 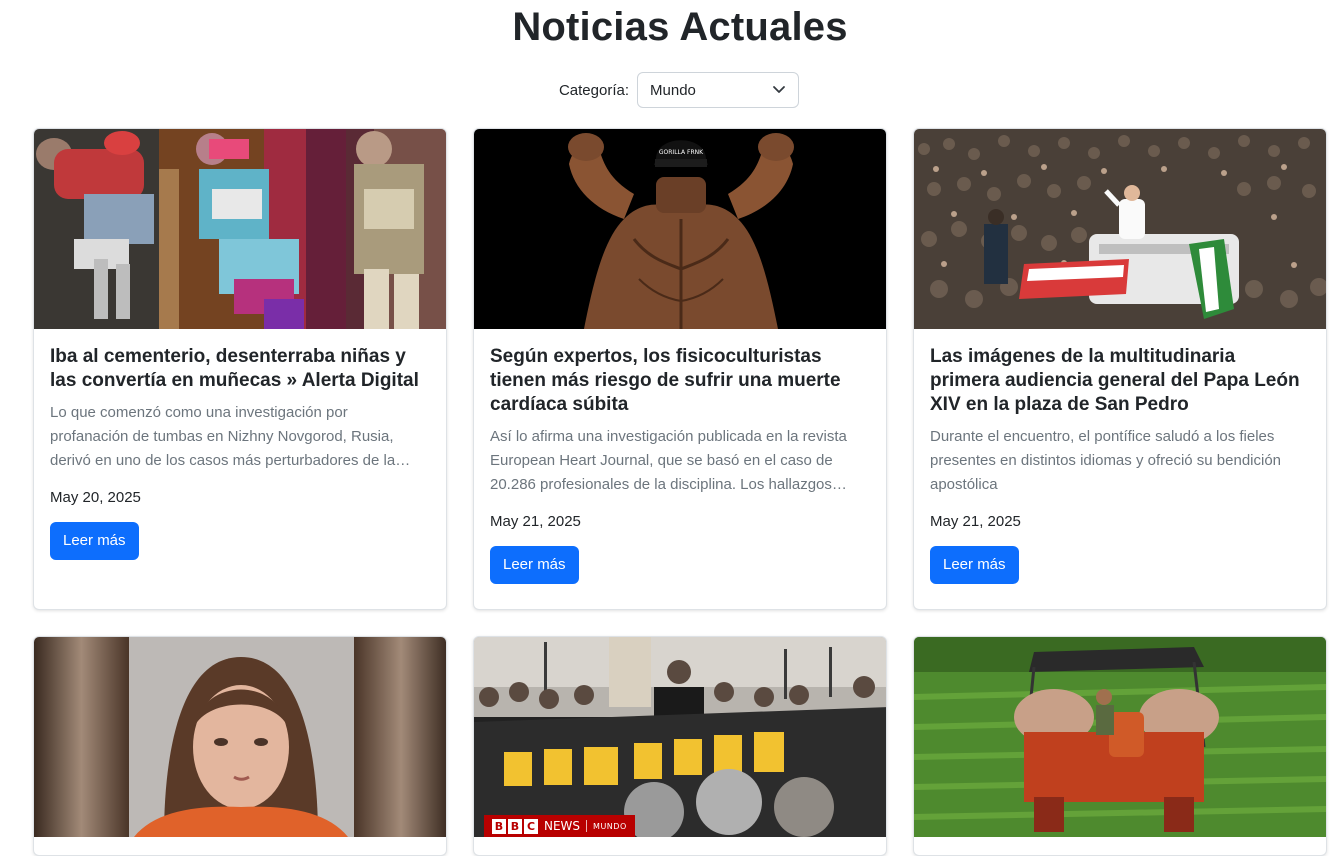 What do you see at coordinates (673, 90) in the screenshot?
I see `category-selected-value: Mundo` at bounding box center [673, 90].